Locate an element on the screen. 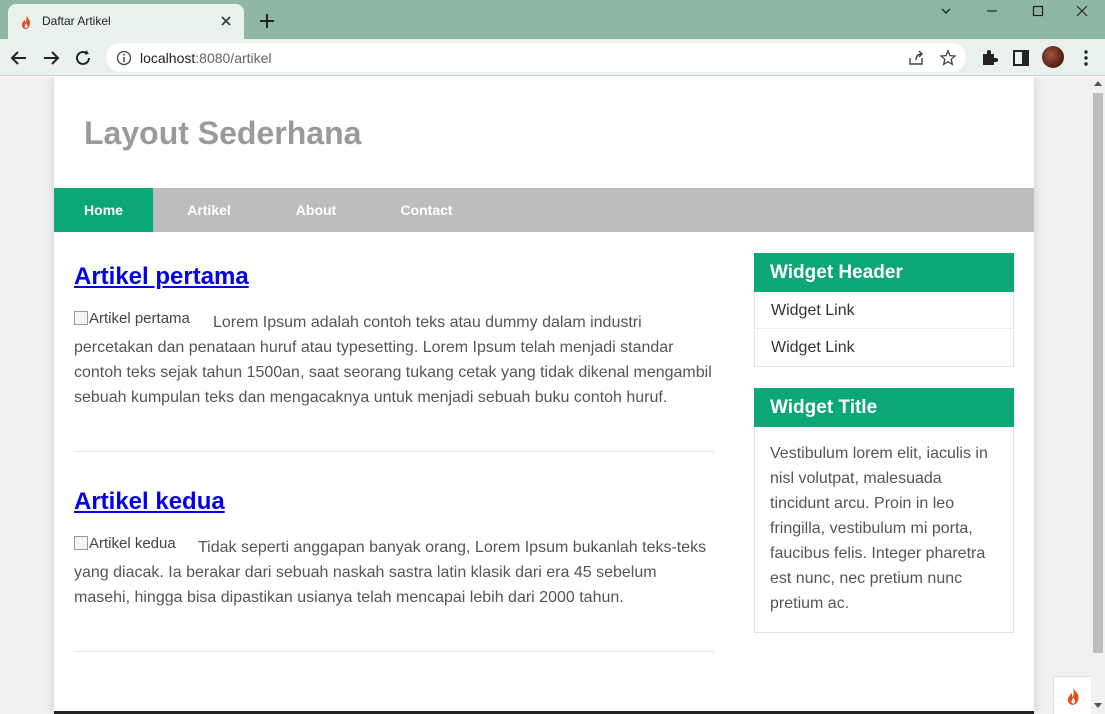 The image size is (1105, 714). minimize-button is located at coordinates (992, 12).